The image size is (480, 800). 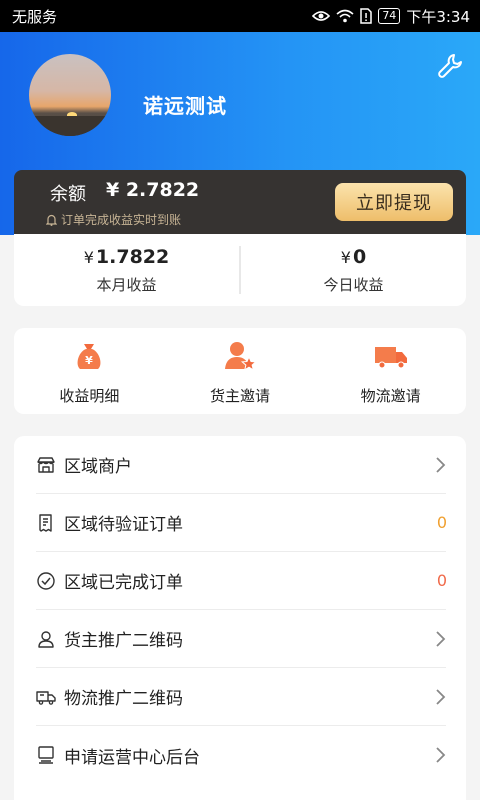 What do you see at coordinates (132, 757) in the screenshot?
I see `menu-item-label: 申请运营中心后台` at bounding box center [132, 757].